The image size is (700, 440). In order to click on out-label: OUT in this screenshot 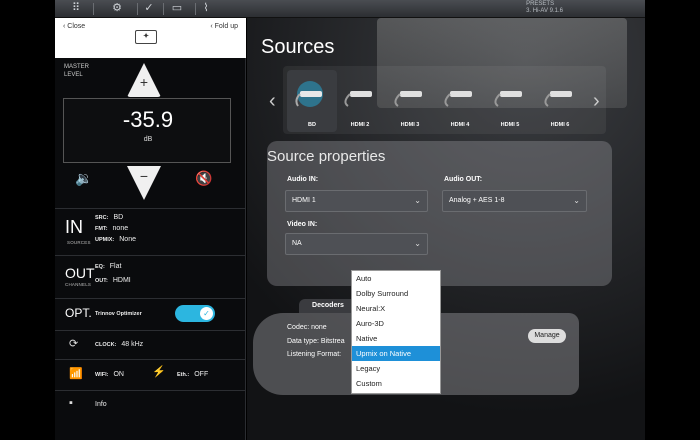, I will do `click(80, 273)`.